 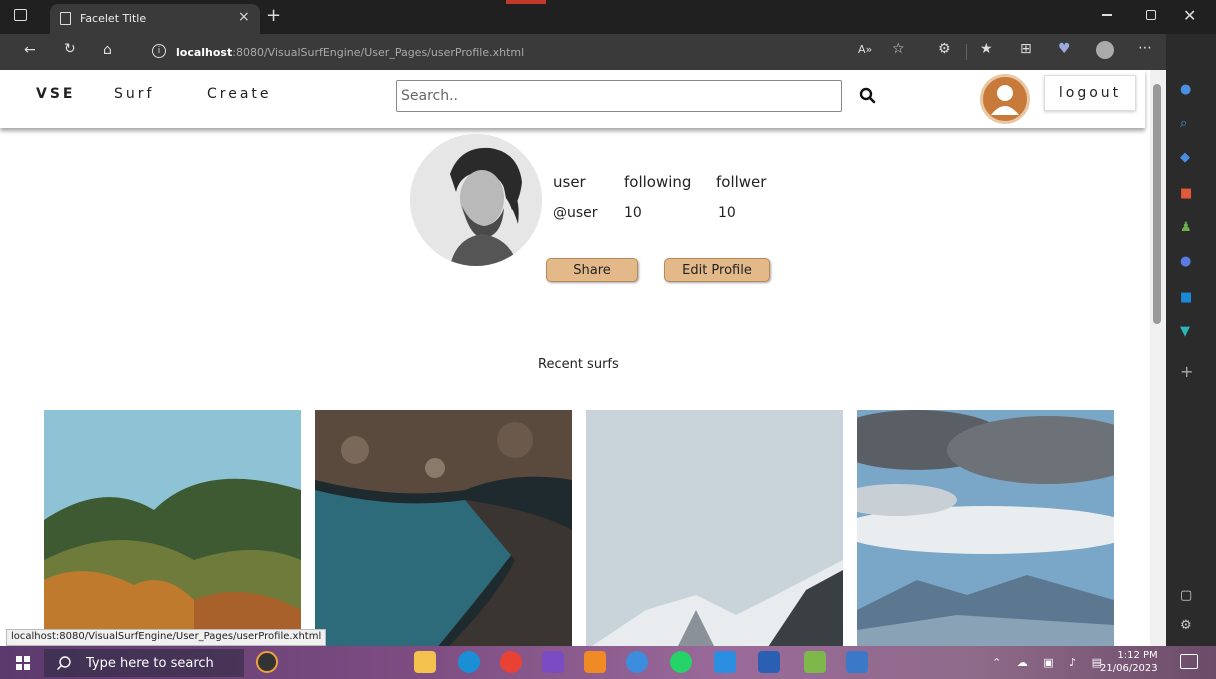 I want to click on collections-icon: ⊞, so click(x=1026, y=49).